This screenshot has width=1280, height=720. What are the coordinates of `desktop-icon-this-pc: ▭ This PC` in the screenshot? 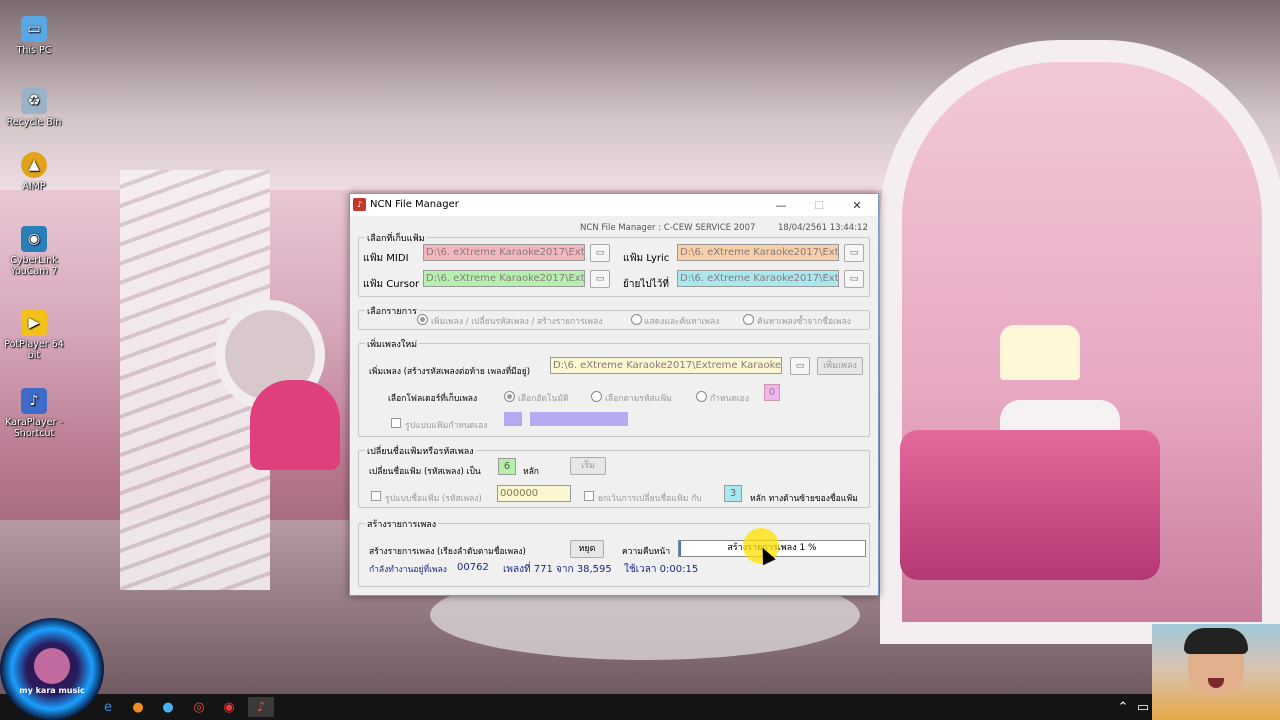 It's located at (34, 36).